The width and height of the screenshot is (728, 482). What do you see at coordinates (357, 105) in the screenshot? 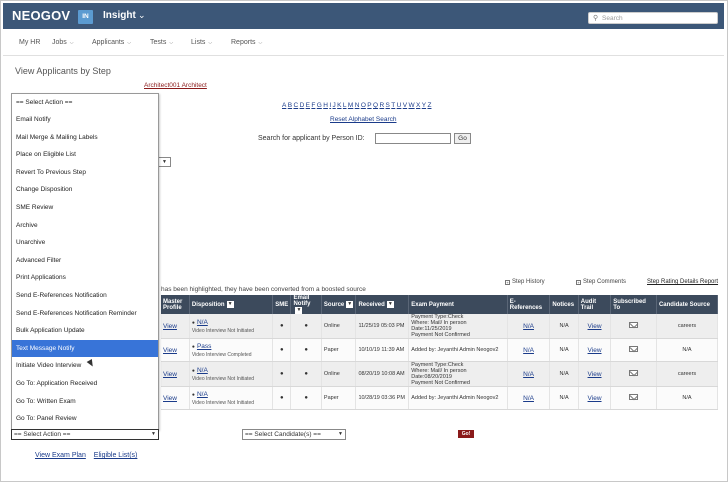
I see `alphabet-letter: N` at bounding box center [357, 105].